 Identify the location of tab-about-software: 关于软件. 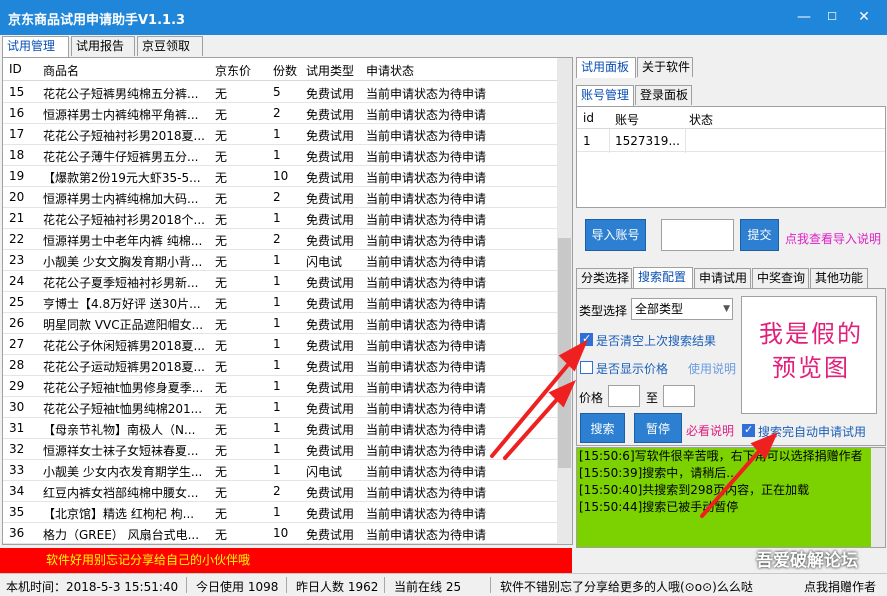
(665, 67).